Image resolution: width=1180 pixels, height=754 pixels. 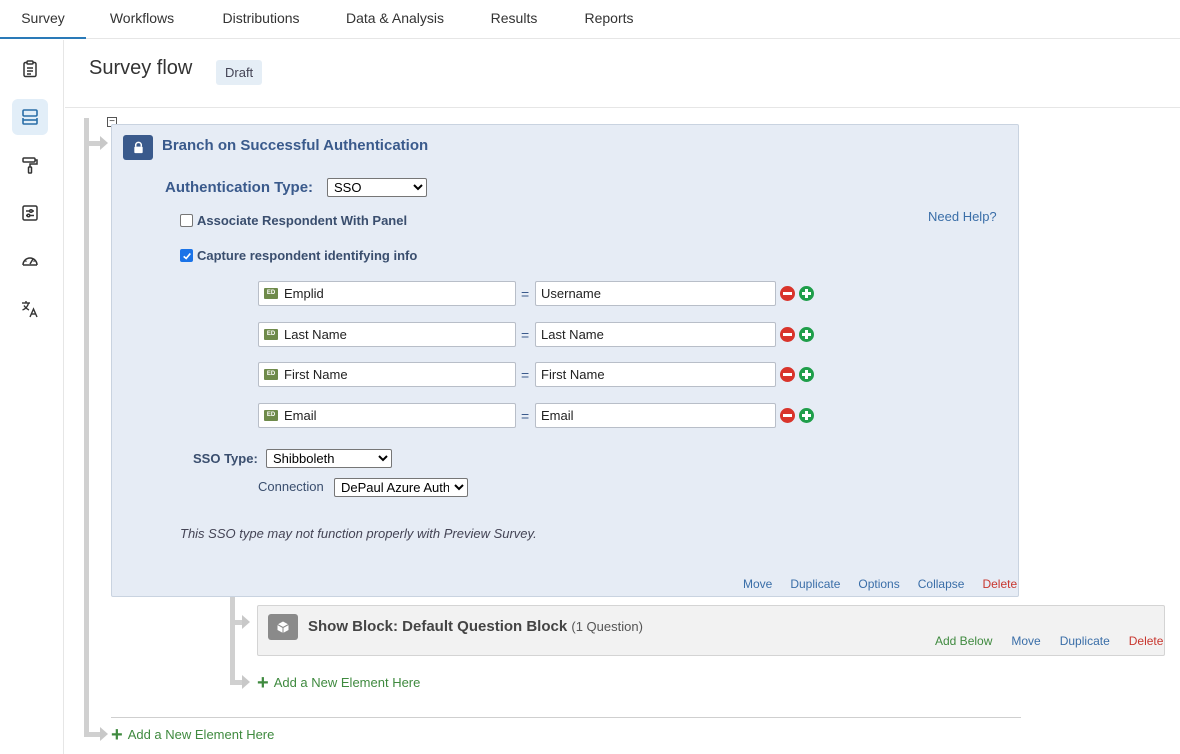 What do you see at coordinates (283, 627) in the screenshot?
I see `block-cube-icon` at bounding box center [283, 627].